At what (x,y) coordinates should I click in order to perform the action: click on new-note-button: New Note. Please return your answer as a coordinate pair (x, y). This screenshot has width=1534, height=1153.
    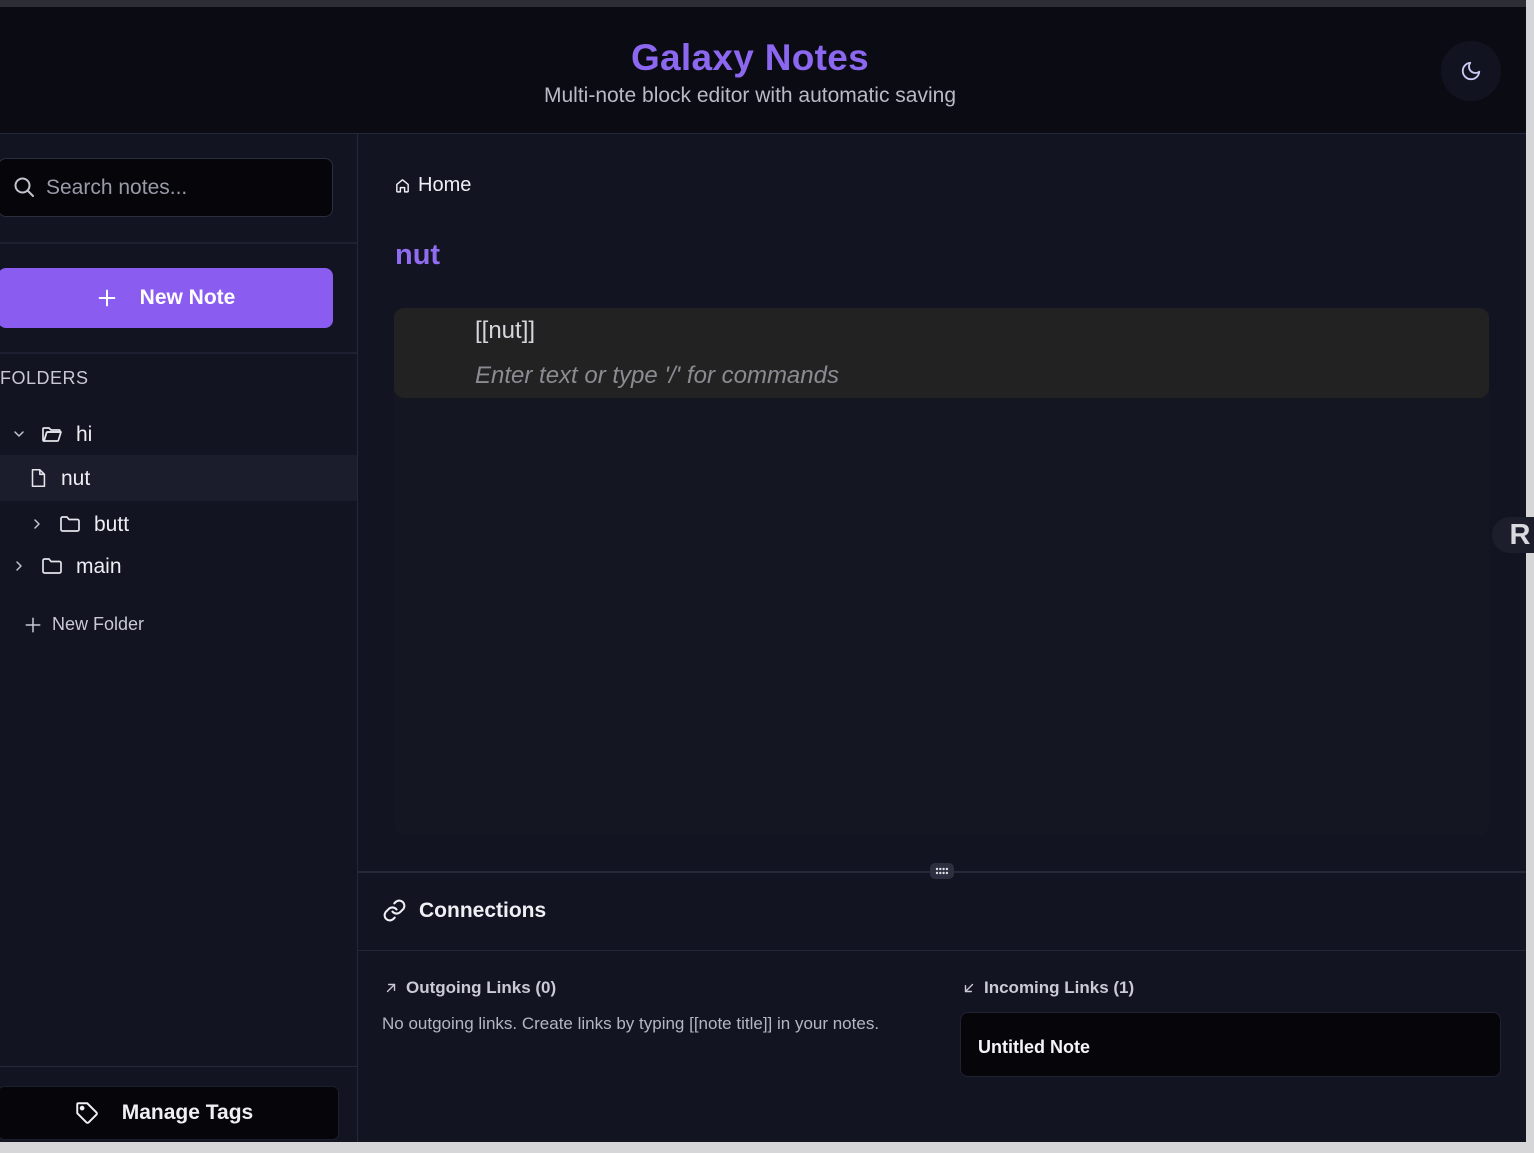
    Looking at the image, I should click on (166, 298).